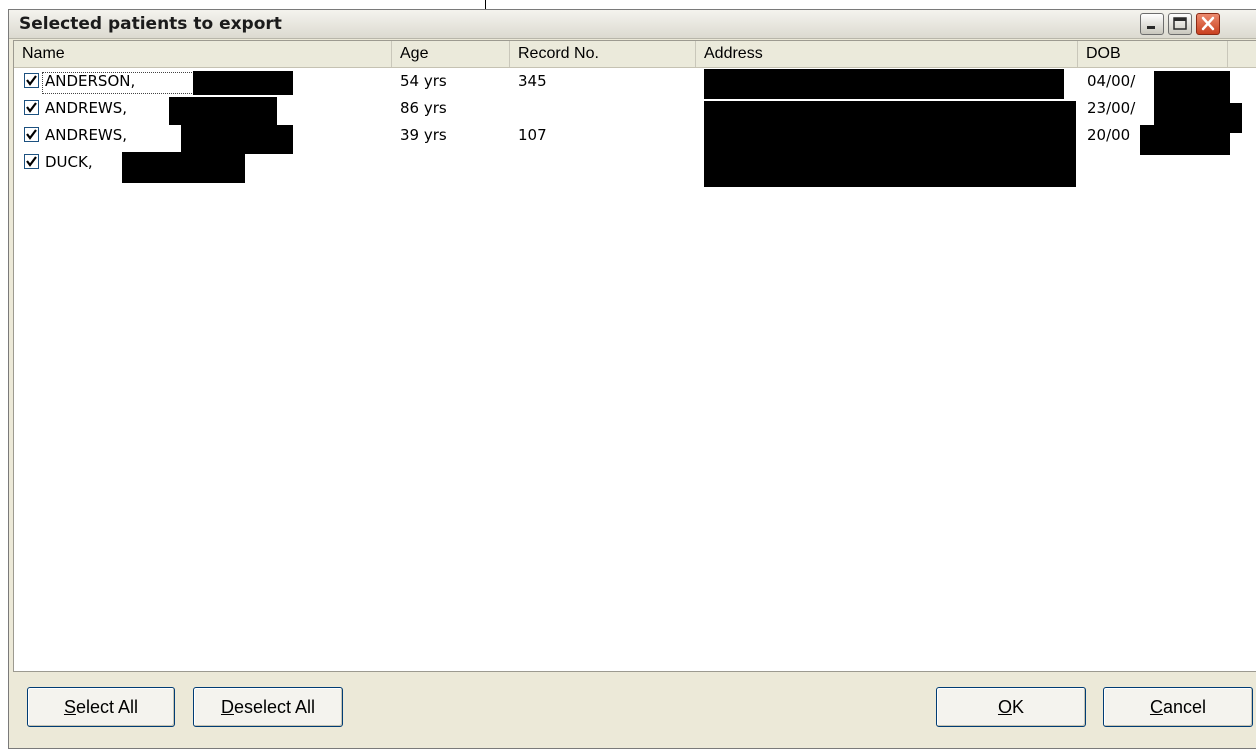  I want to click on column-header-address: Address, so click(887, 54).